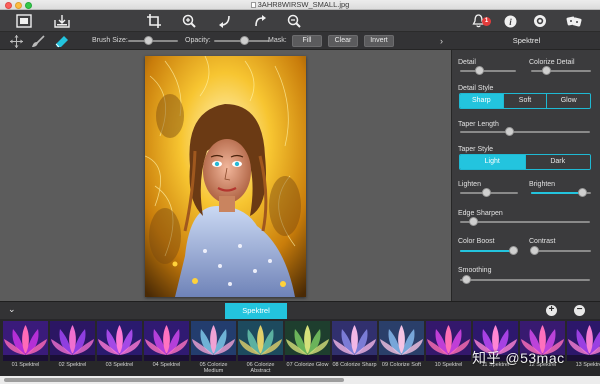 The image size is (600, 384). I want to click on preset-label: 03 Spektrel, so click(119, 365).